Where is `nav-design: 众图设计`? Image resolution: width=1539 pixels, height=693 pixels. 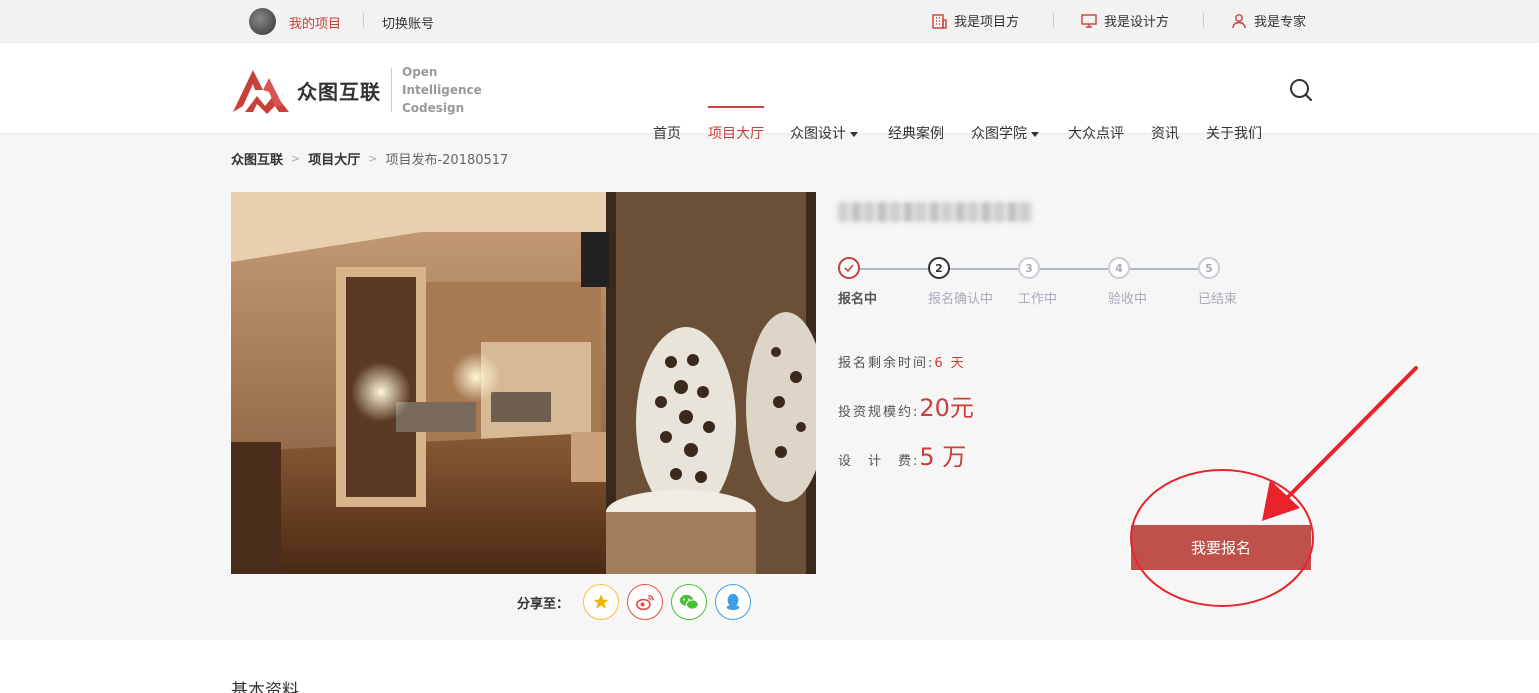 nav-design: 众图设计 is located at coordinates (824, 133).